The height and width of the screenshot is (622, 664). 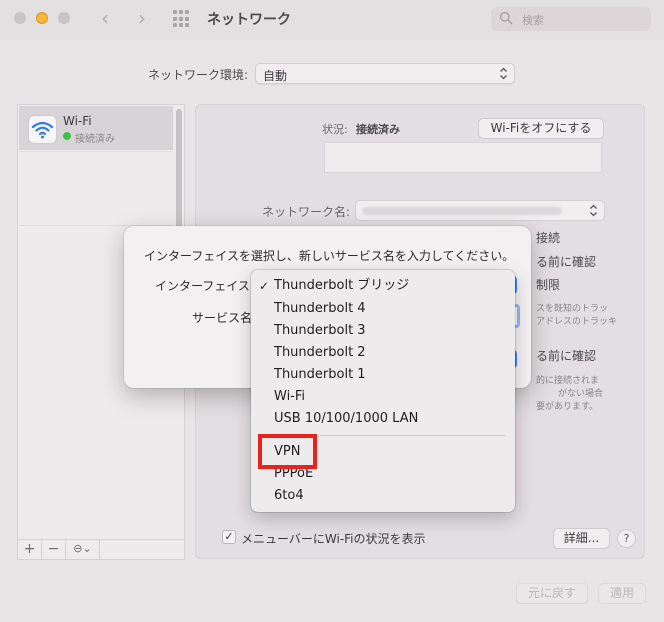 I want to click on interface-label: インターフェイス, so click(x=202, y=286).